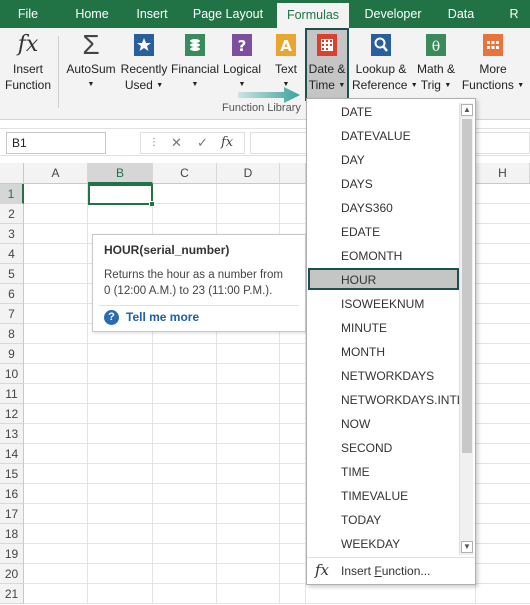  Describe the element at coordinates (227, 142) in the screenshot. I see `insert-function-fx-icon: fx` at that location.